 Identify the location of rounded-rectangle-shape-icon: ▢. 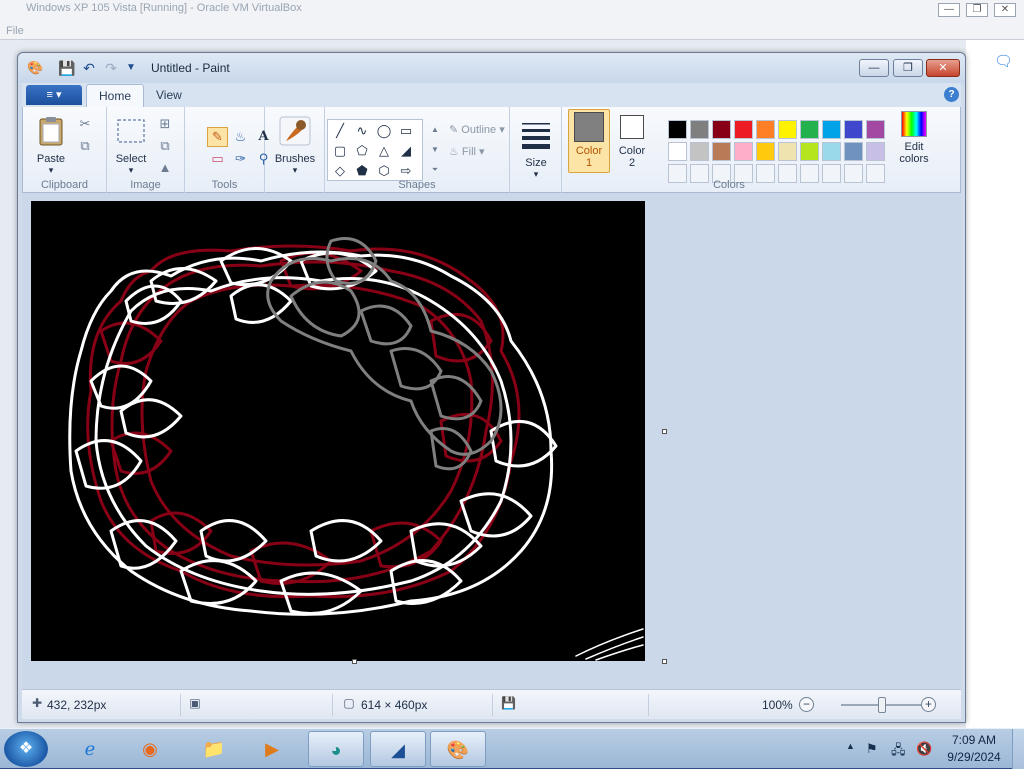
(340, 151).